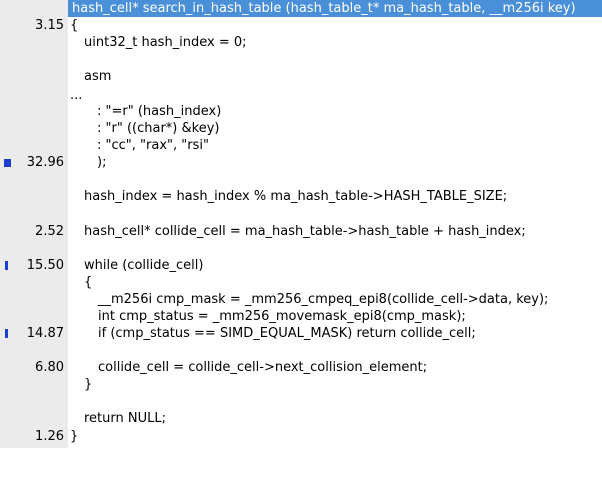  I want to click on percent-value: 32.96, so click(45, 162).